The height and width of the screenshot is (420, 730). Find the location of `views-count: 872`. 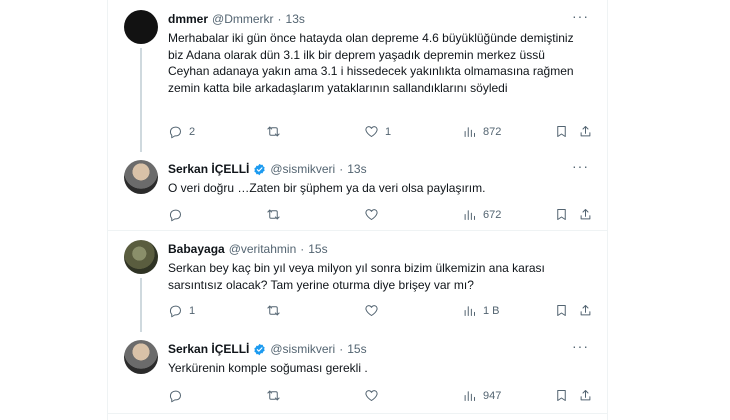

views-count: 872 is located at coordinates (492, 131).